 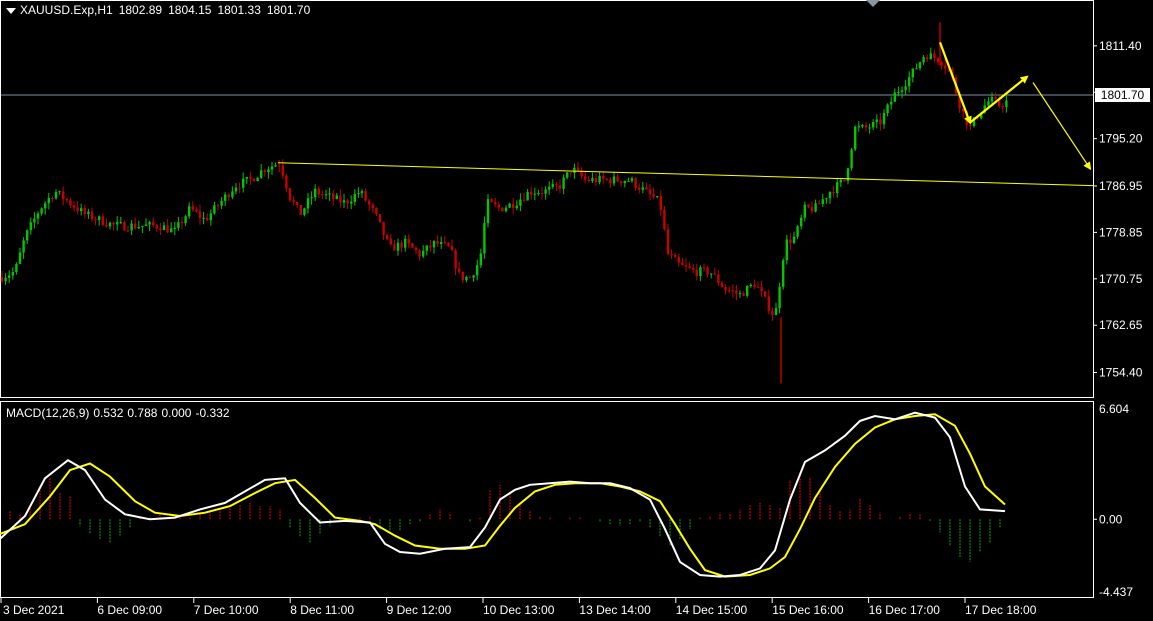 I want to click on dropdown-triangle-icon, so click(x=11, y=10).